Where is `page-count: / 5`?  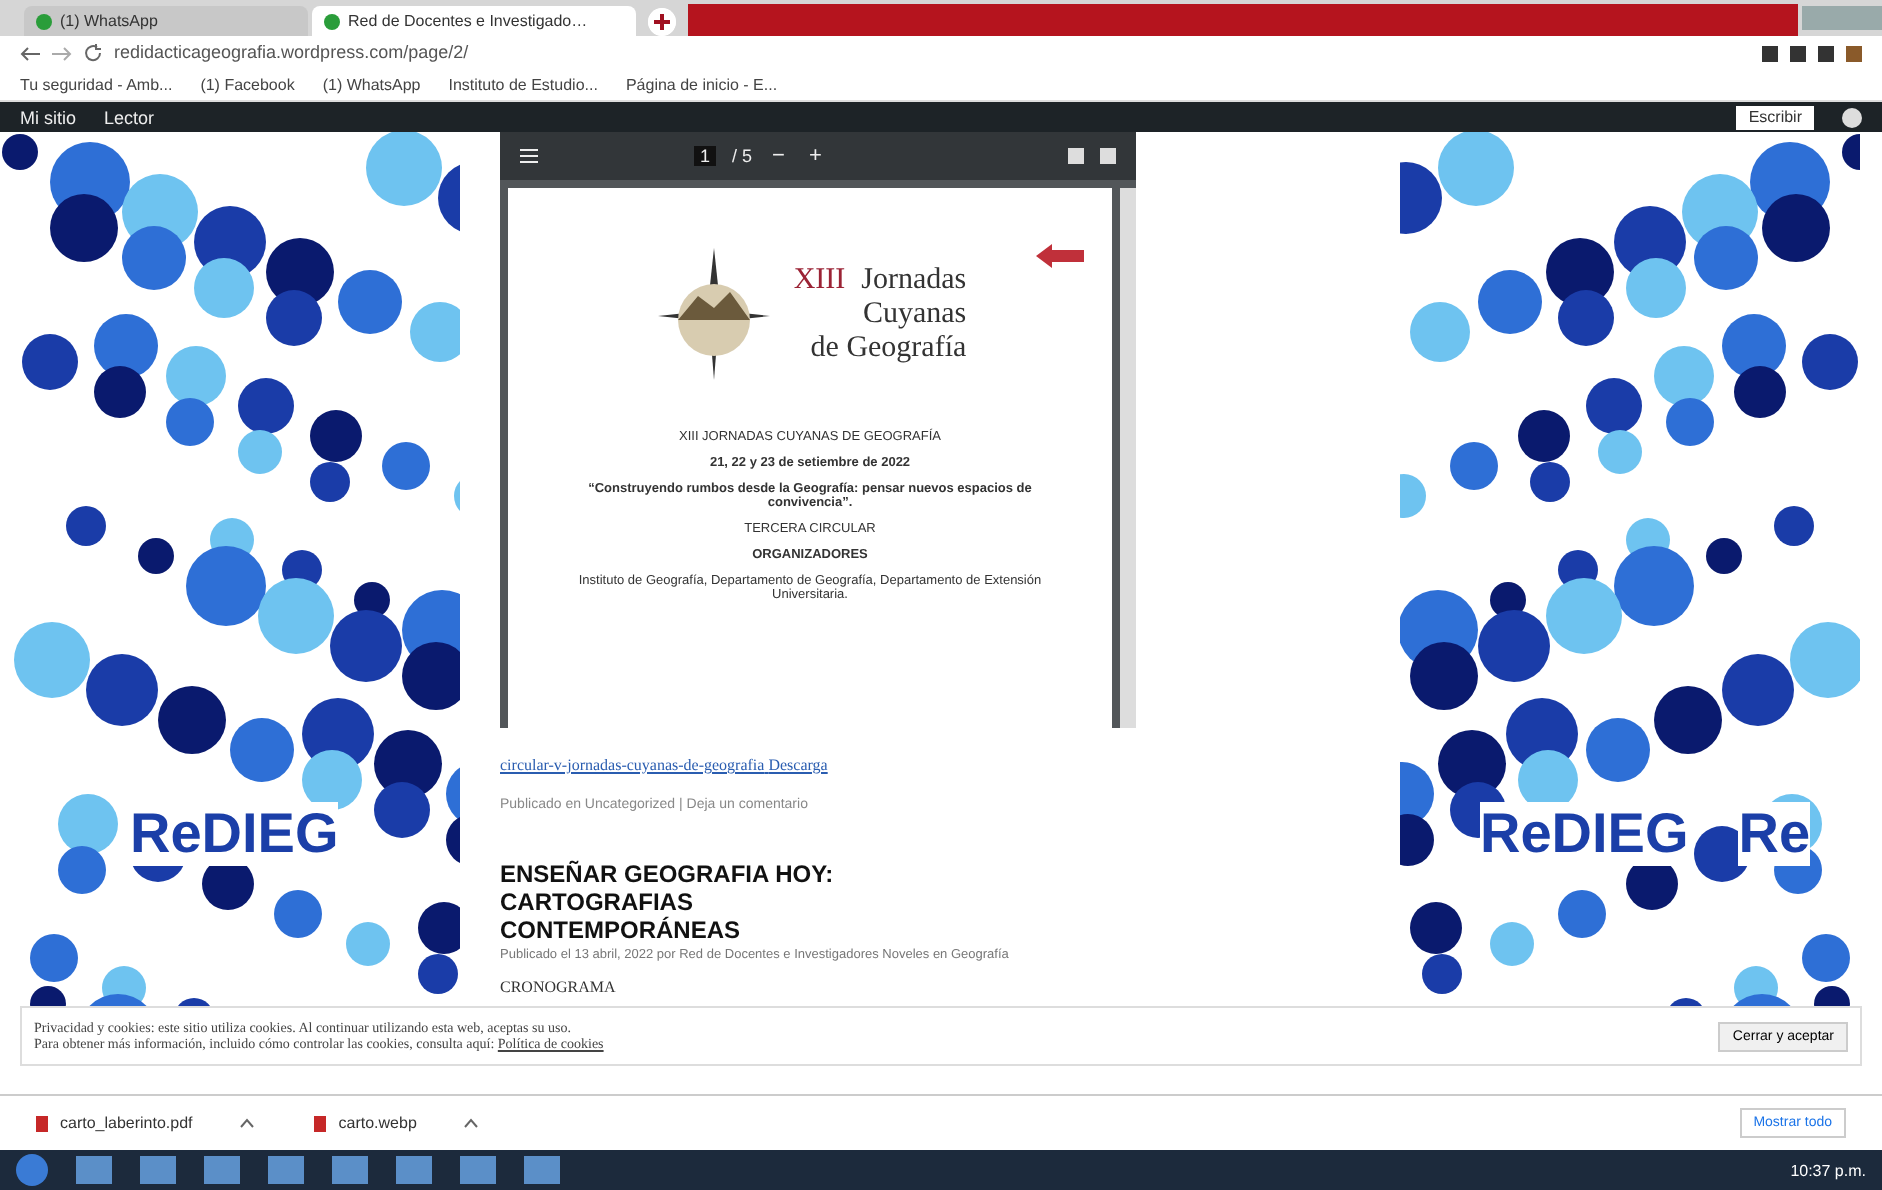
page-count: / 5 is located at coordinates (742, 156).